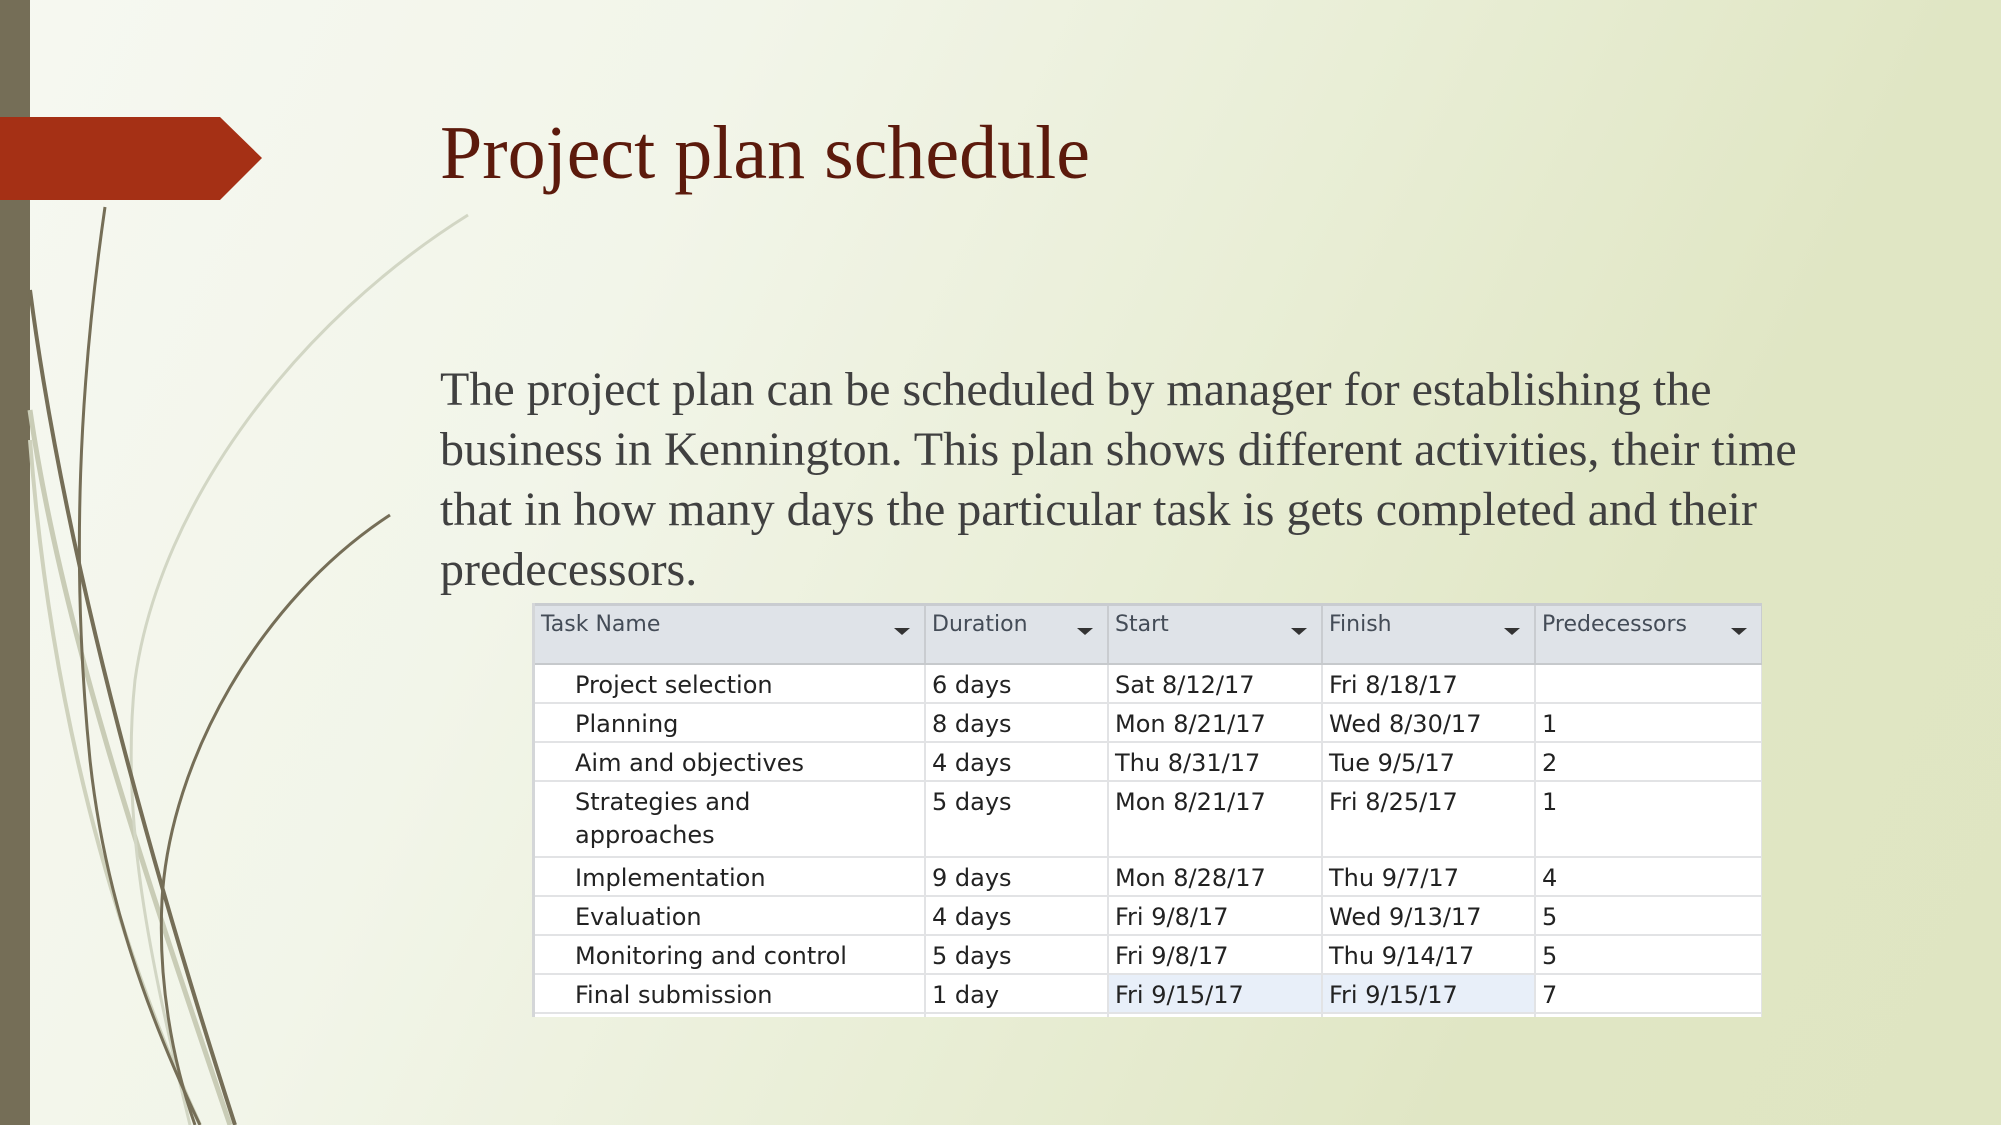 This screenshot has height=1125, width=2001. Describe the element at coordinates (730, 819) in the screenshot. I see `task-name-cell: Strategies and approaches` at that location.